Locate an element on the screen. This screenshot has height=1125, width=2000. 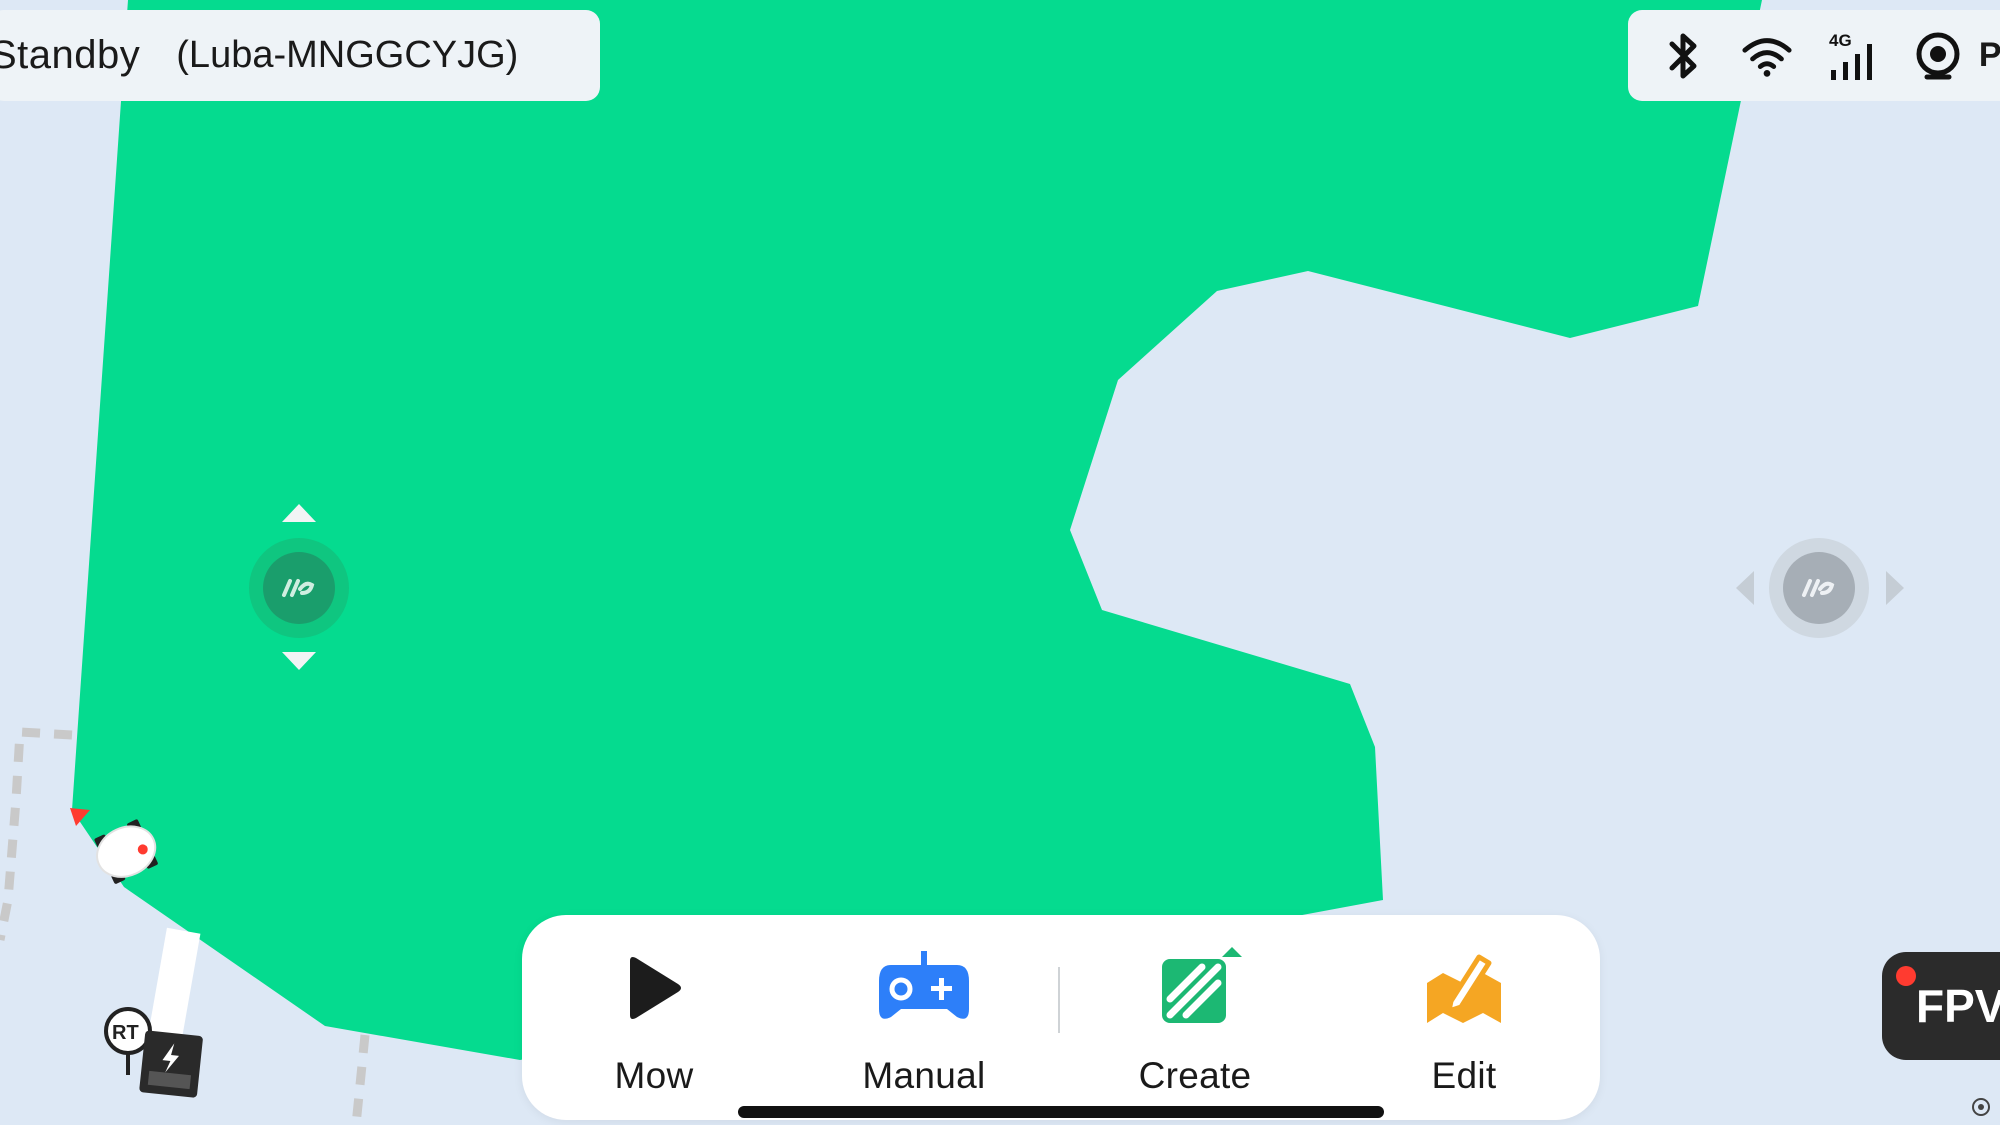
mower-state: Standby is located at coordinates (70, 55).